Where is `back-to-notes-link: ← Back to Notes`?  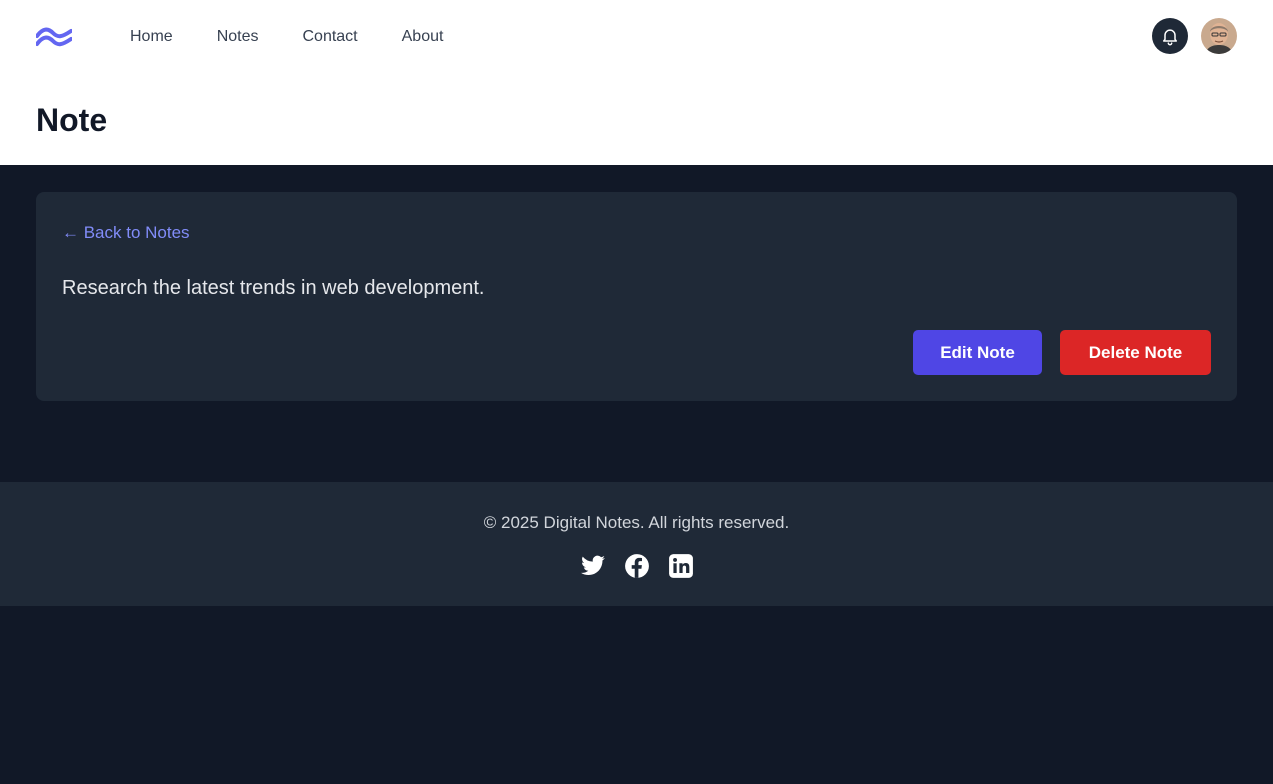
back-to-notes-link: ← Back to Notes is located at coordinates (126, 233).